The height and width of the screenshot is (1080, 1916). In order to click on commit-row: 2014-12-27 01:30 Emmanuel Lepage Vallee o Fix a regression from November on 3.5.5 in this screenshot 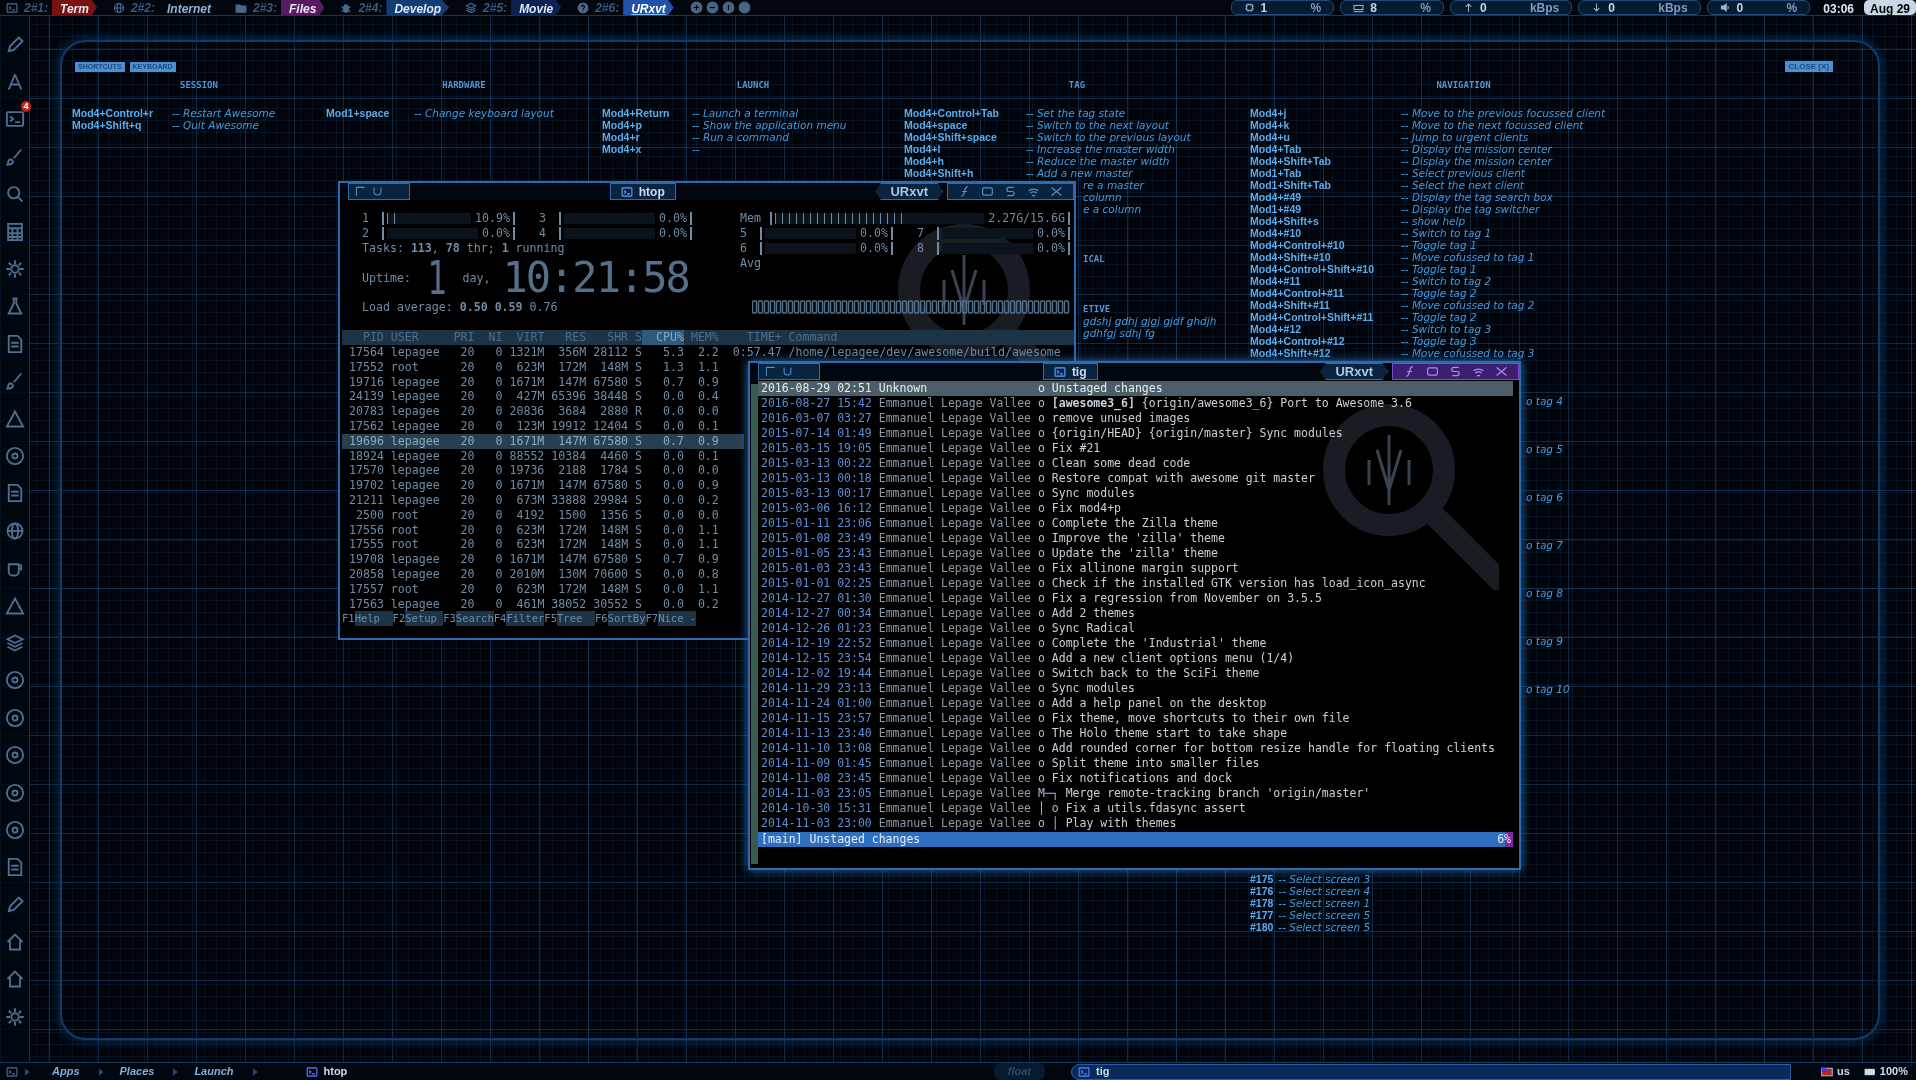, I will do `click(1135, 598)`.